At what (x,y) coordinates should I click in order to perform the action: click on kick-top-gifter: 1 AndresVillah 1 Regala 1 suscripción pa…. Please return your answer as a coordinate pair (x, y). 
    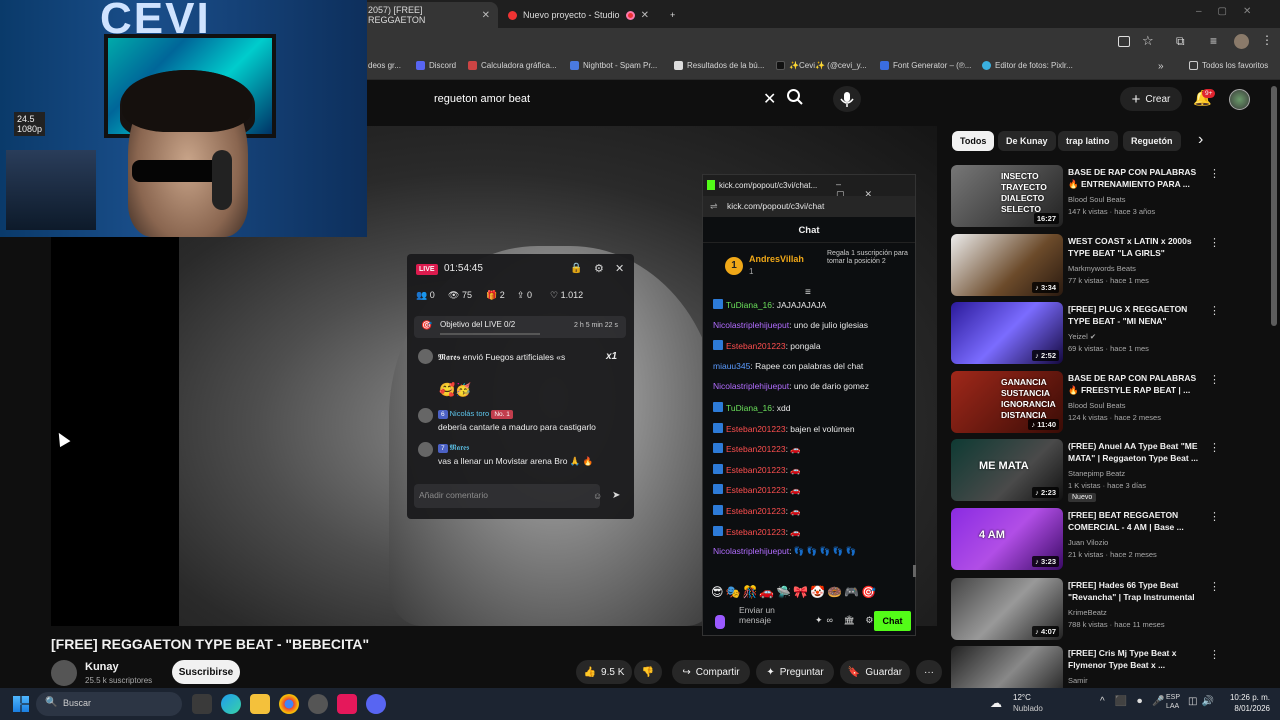
    Looking at the image, I should click on (811, 267).